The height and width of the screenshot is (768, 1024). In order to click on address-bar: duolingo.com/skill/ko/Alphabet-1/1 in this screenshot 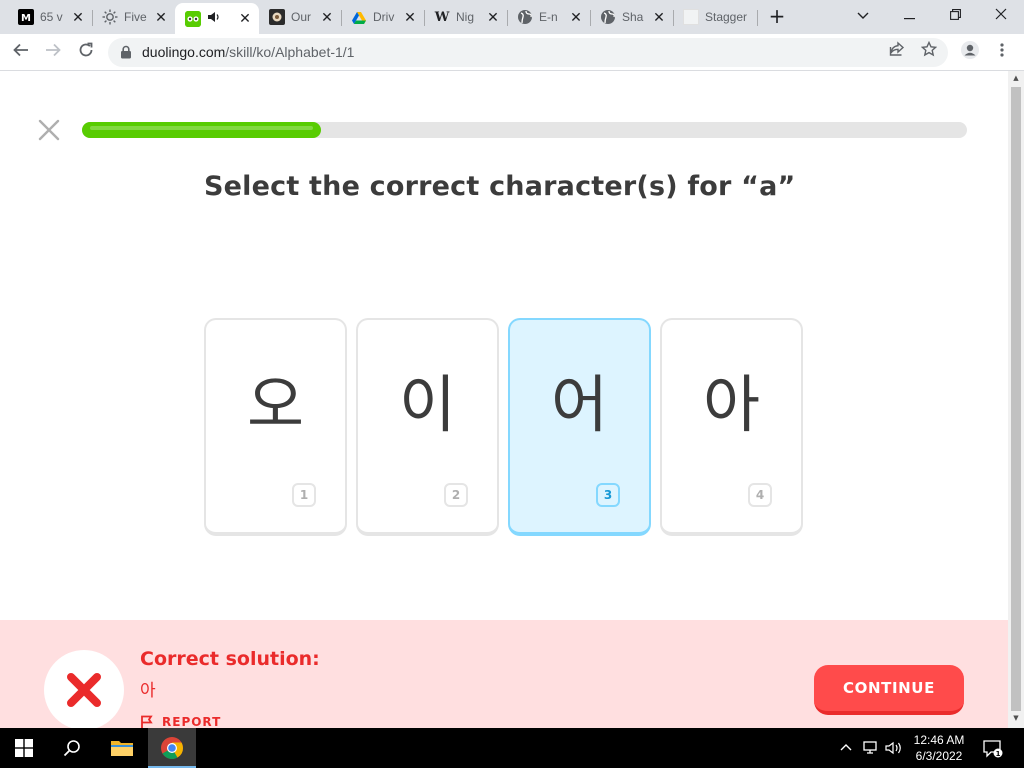, I will do `click(528, 52)`.